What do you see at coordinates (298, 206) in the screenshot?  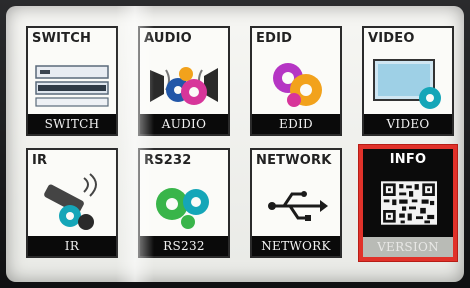 I see `usb-network-icon` at bounding box center [298, 206].